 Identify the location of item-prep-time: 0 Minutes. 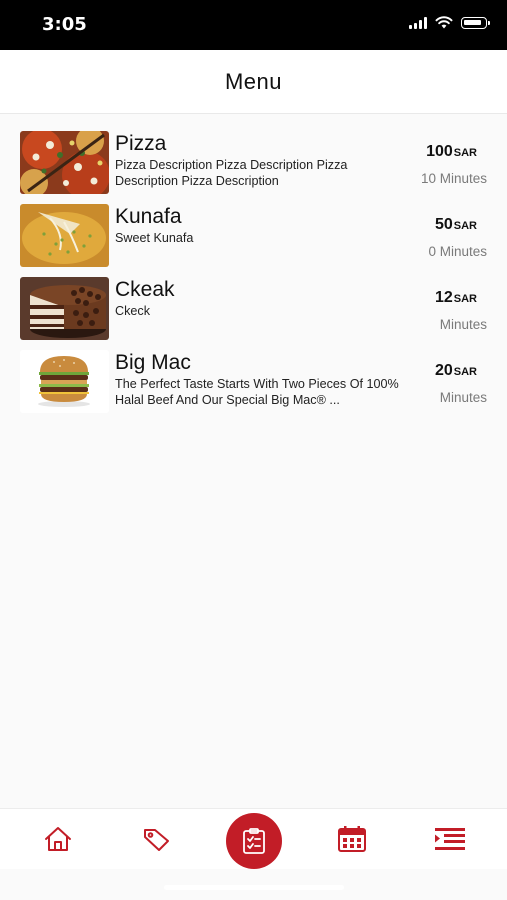
(457, 251).